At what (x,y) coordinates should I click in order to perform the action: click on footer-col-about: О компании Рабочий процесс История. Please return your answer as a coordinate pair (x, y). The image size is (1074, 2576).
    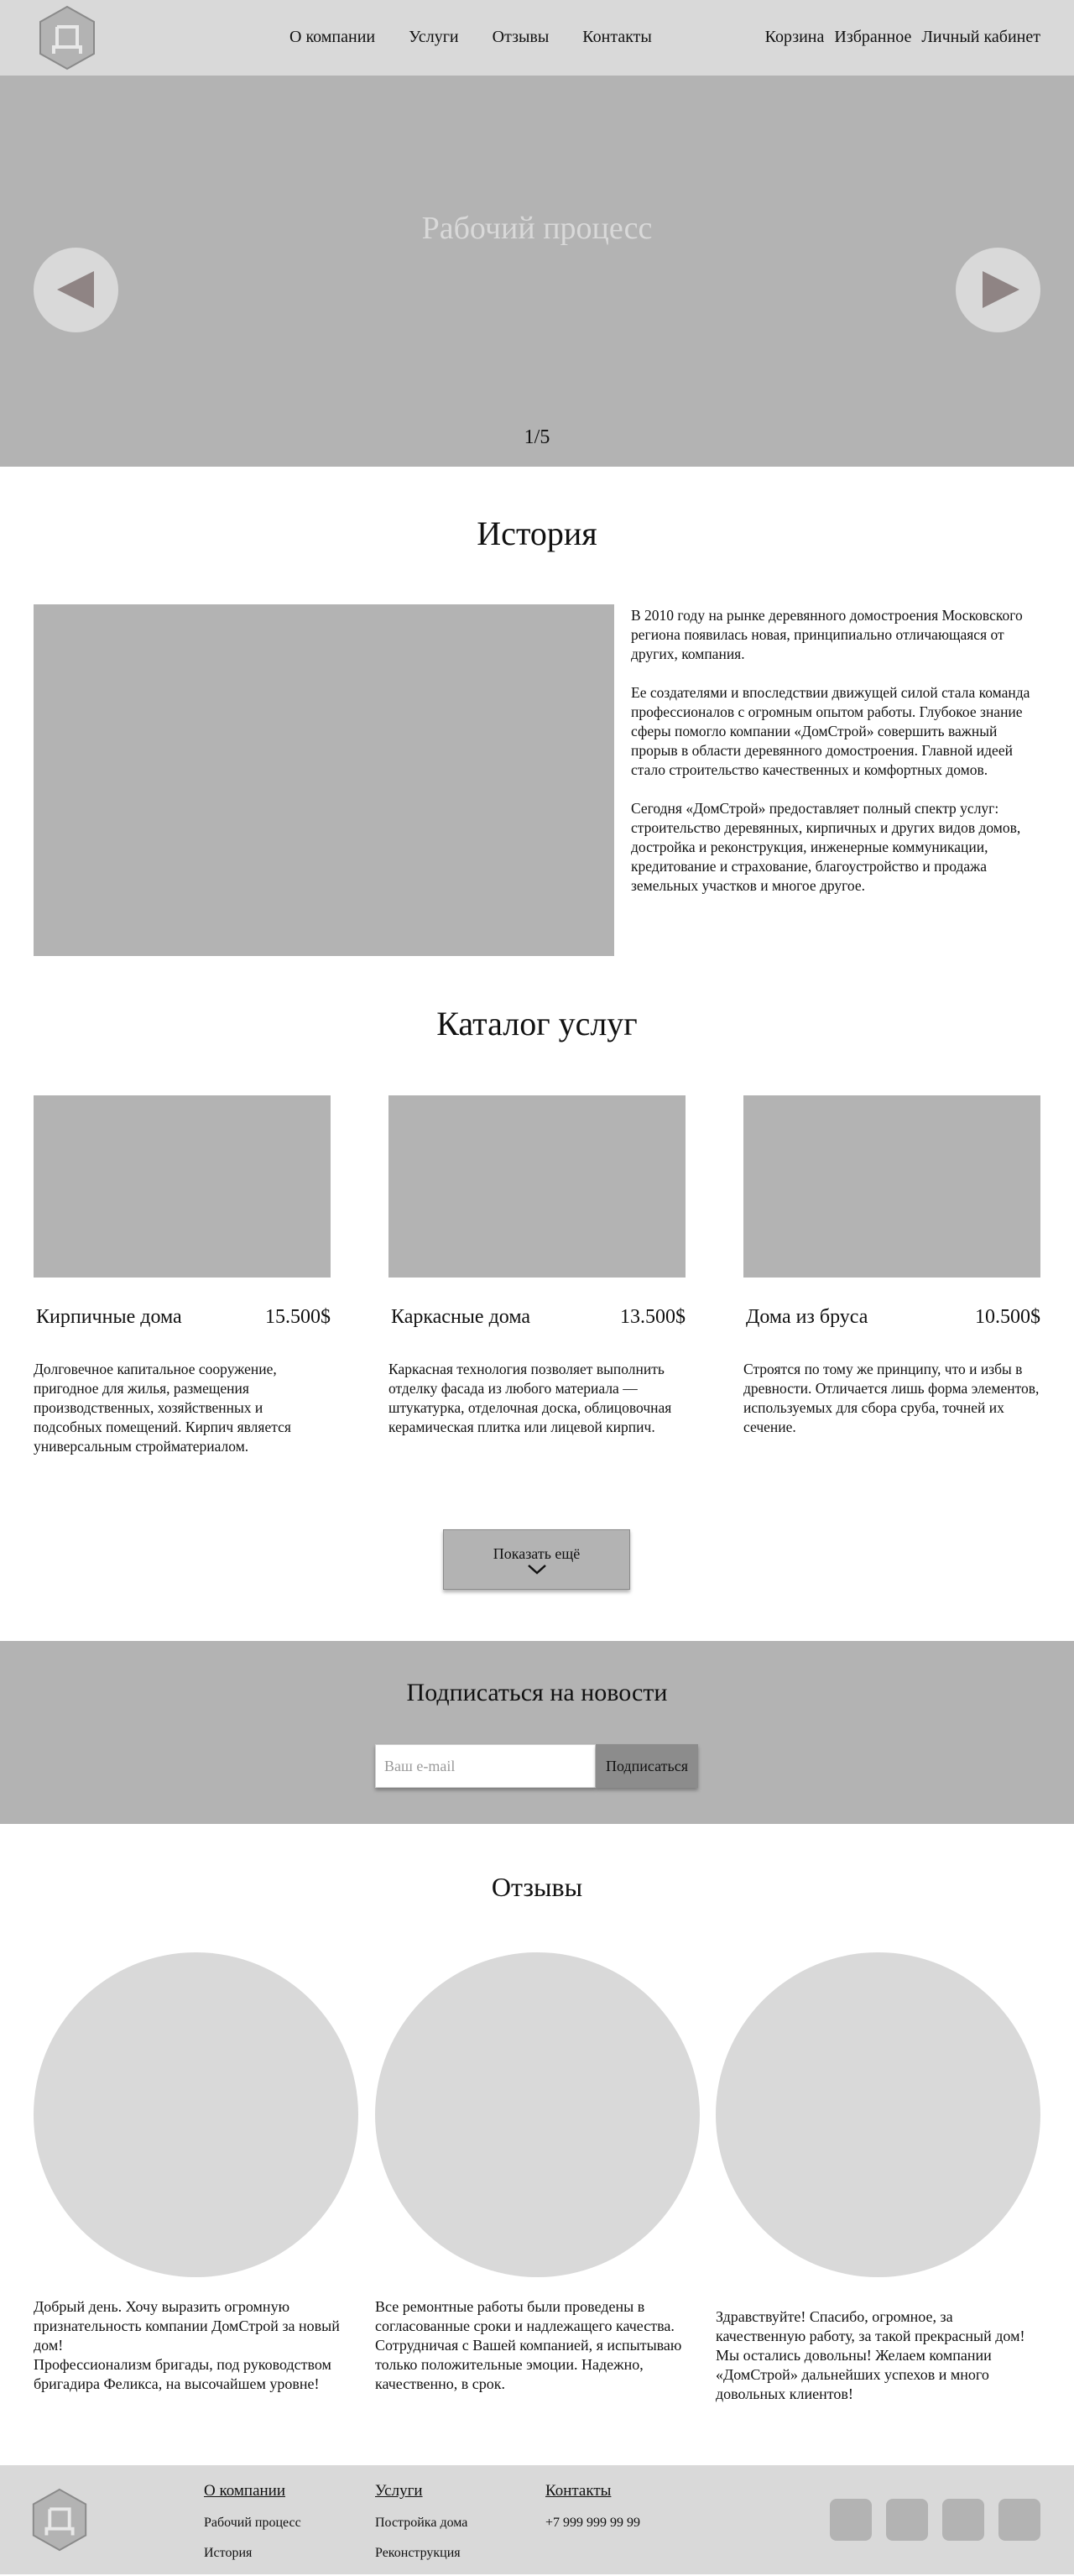
    Looking at the image, I should click on (253, 2529).